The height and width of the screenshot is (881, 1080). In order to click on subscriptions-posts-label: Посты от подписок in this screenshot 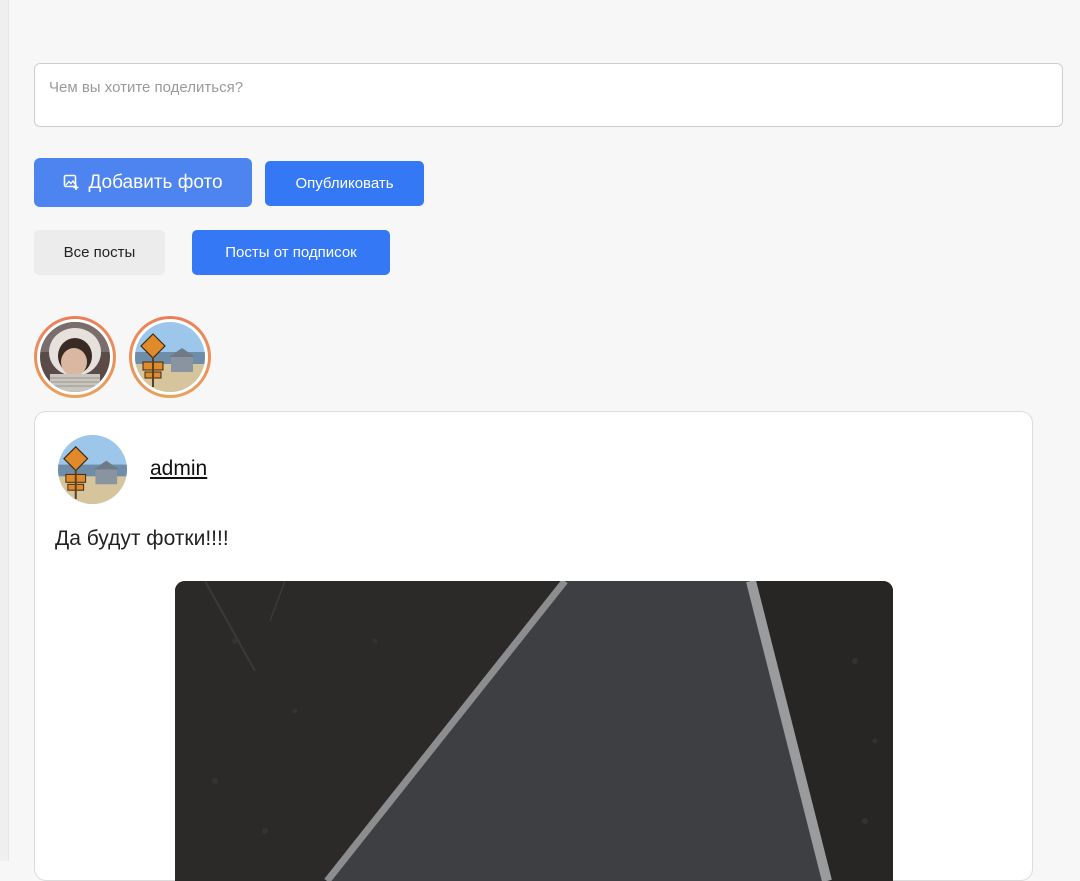, I will do `click(291, 252)`.